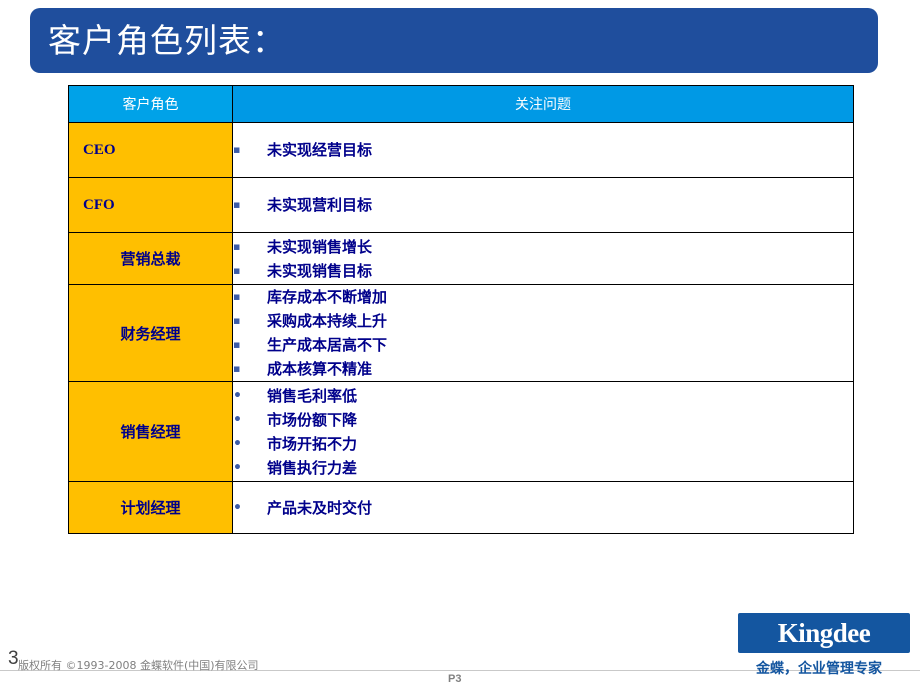 Image resolution: width=920 pixels, height=690 pixels. Describe the element at coordinates (543, 271) in the screenshot. I see `list-item: ▪ 未实现销售目标` at that location.